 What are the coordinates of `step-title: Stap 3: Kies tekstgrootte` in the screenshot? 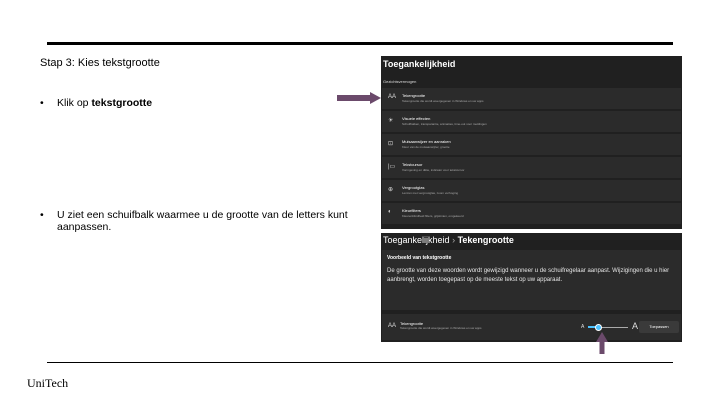 It's located at (100, 63).